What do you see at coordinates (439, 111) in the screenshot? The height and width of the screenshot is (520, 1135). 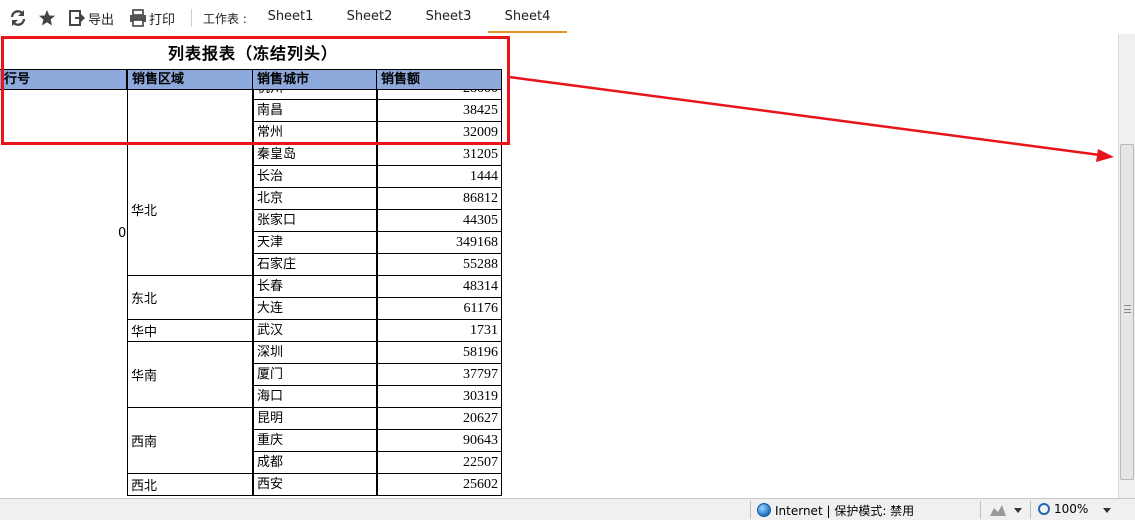 I see `amount-cell: 38425` at bounding box center [439, 111].